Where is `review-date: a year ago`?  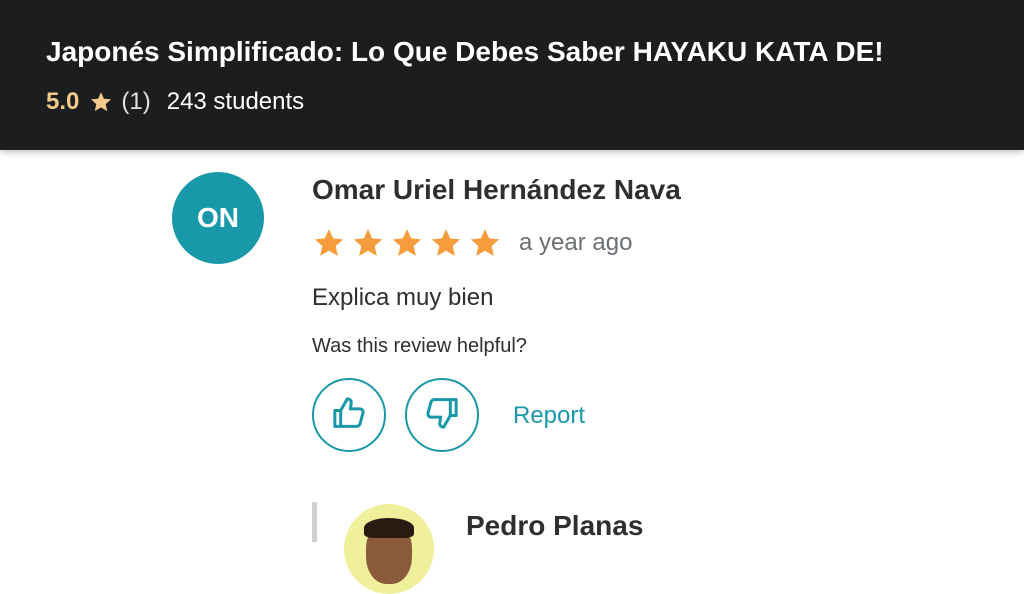 review-date: a year ago is located at coordinates (576, 242).